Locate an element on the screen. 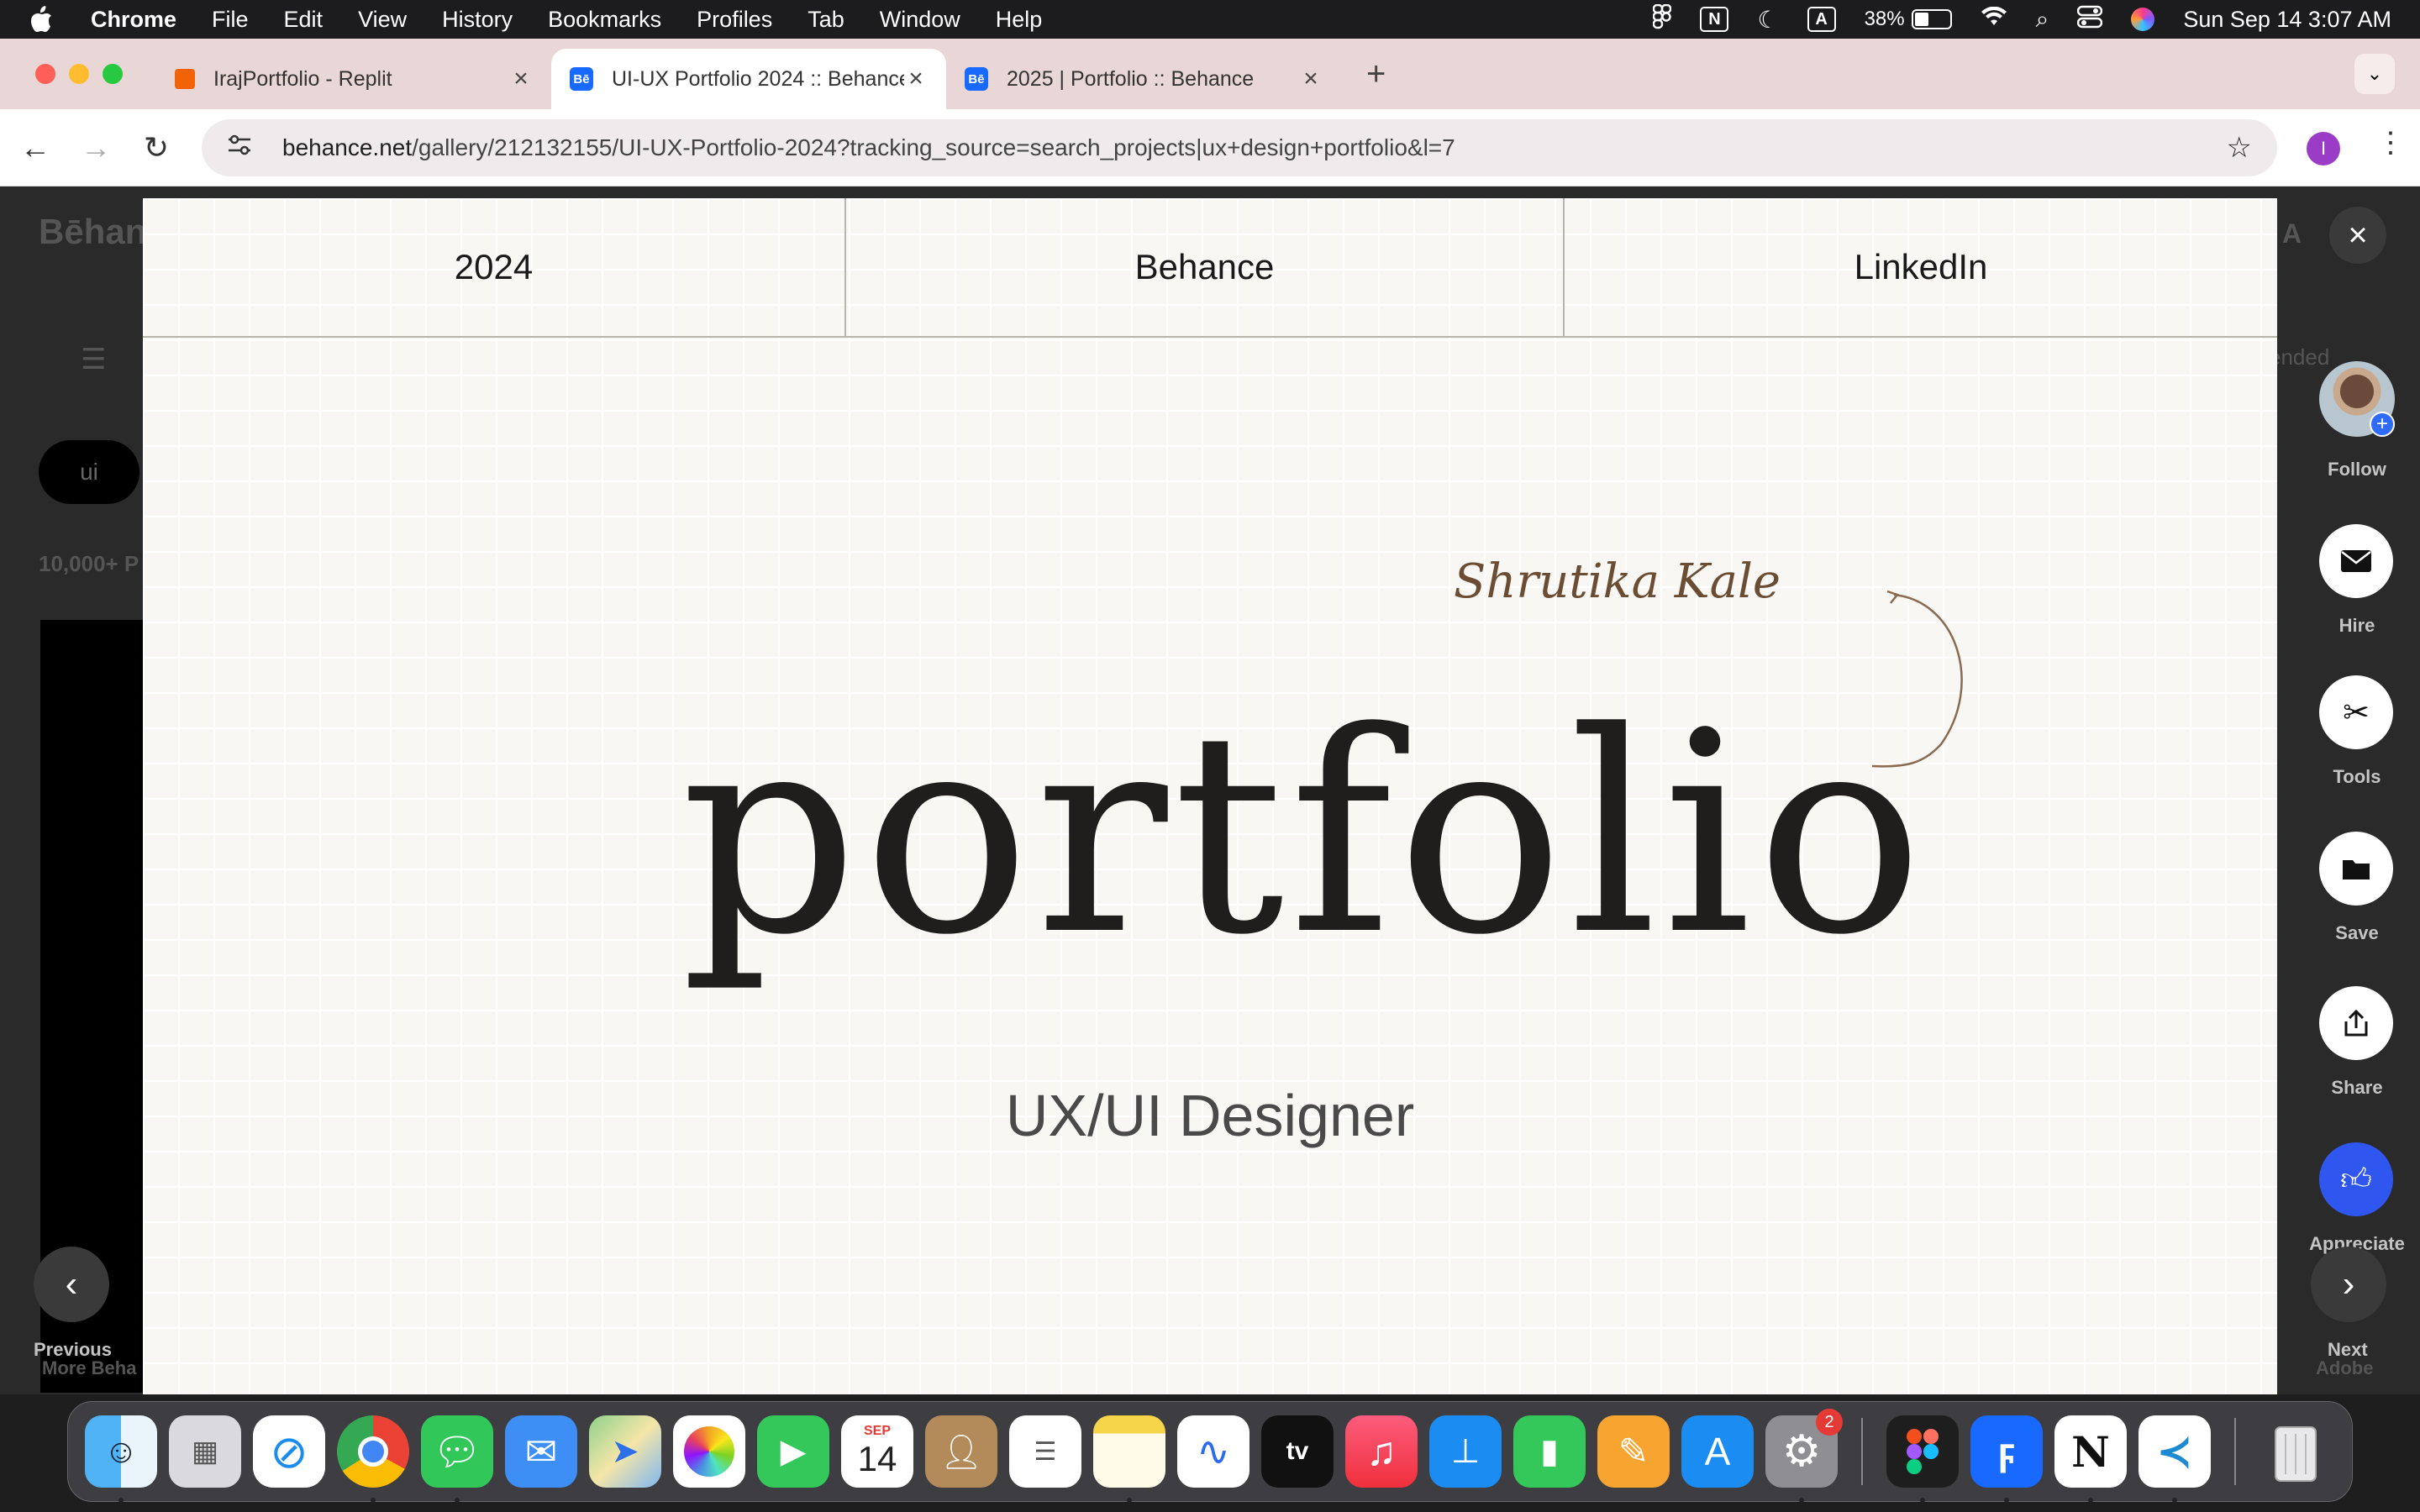  input-source-icon: A is located at coordinates (1821, 19).